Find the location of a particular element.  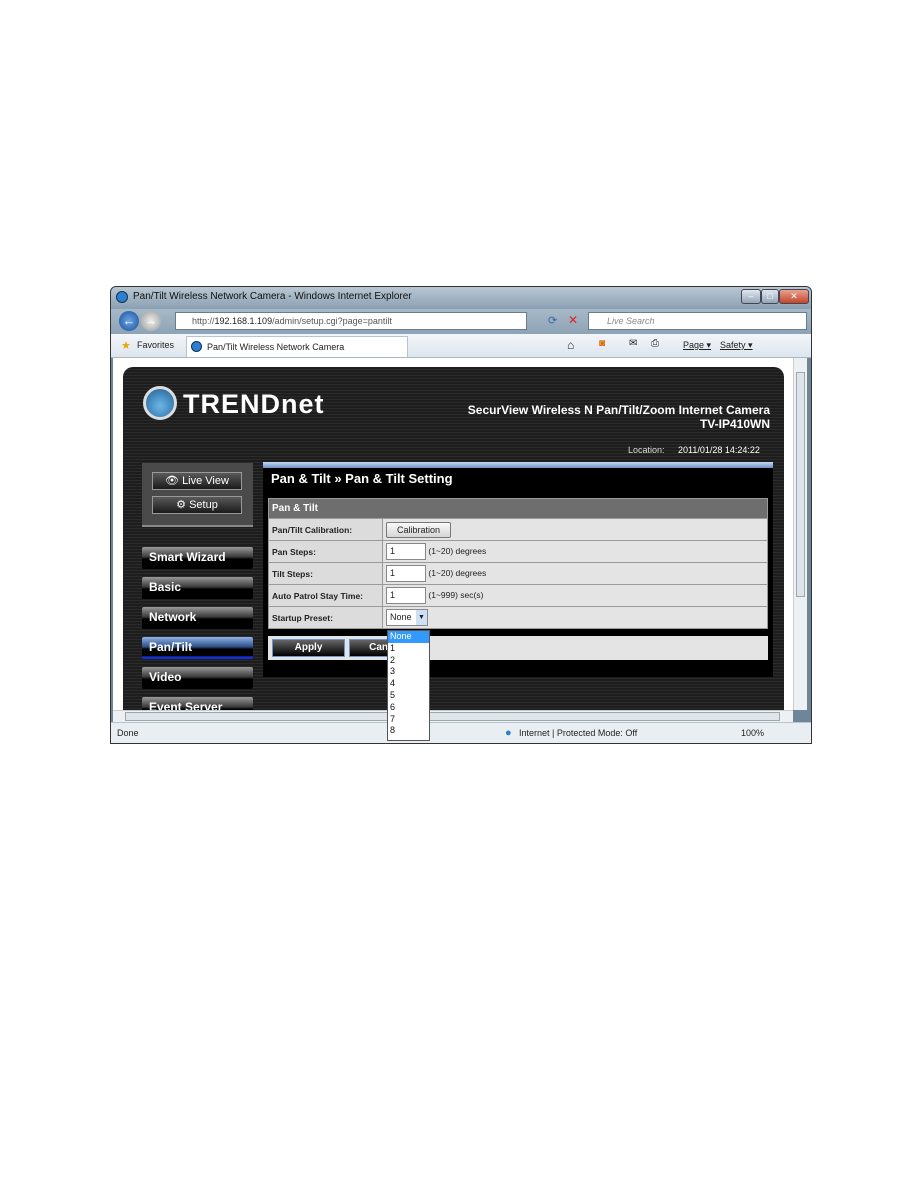

horizontal-scrollbar is located at coordinates (453, 716).